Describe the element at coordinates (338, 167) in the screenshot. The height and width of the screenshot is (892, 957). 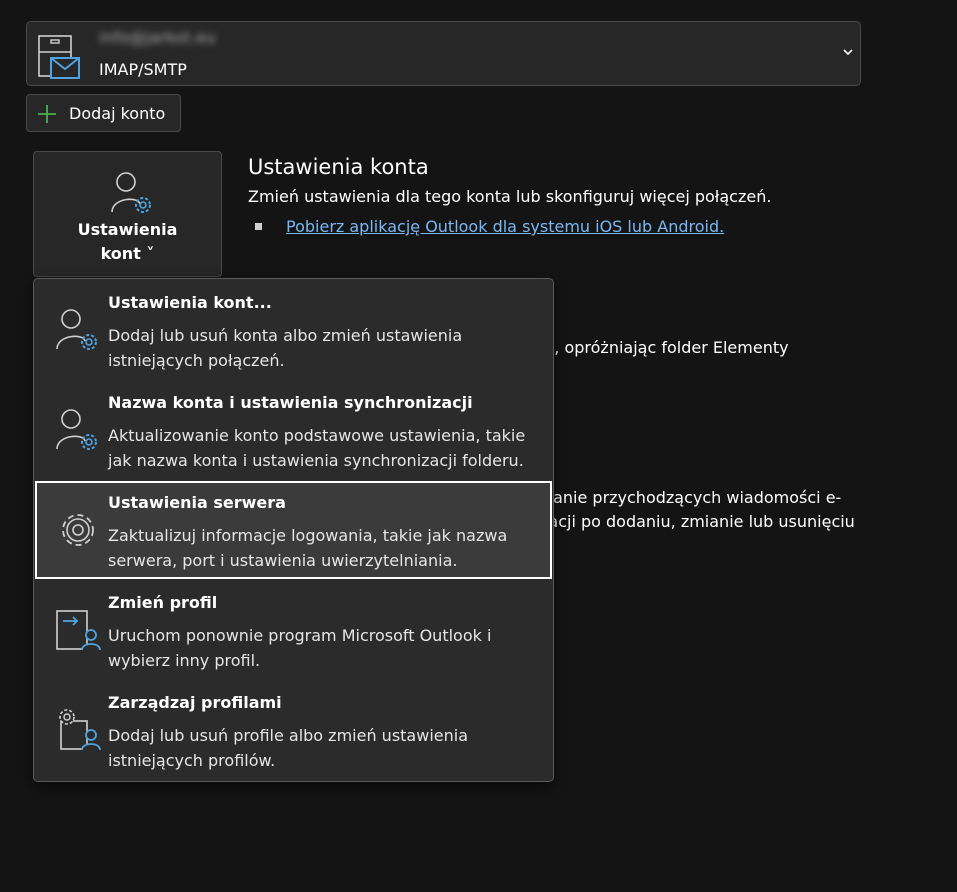
I see `section-title: Ustawienia konta` at that location.